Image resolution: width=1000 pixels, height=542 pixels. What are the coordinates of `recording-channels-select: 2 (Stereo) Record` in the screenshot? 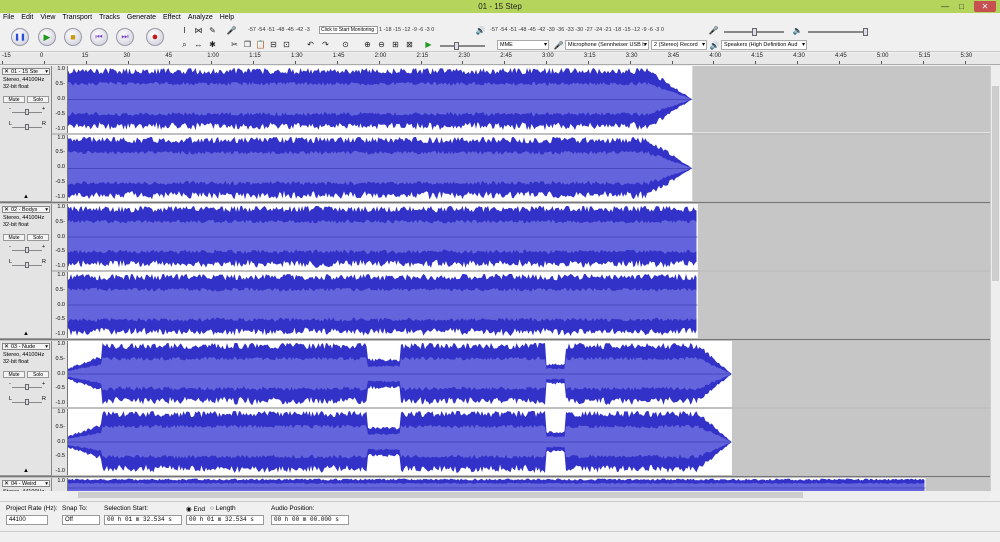 It's located at (679, 45).